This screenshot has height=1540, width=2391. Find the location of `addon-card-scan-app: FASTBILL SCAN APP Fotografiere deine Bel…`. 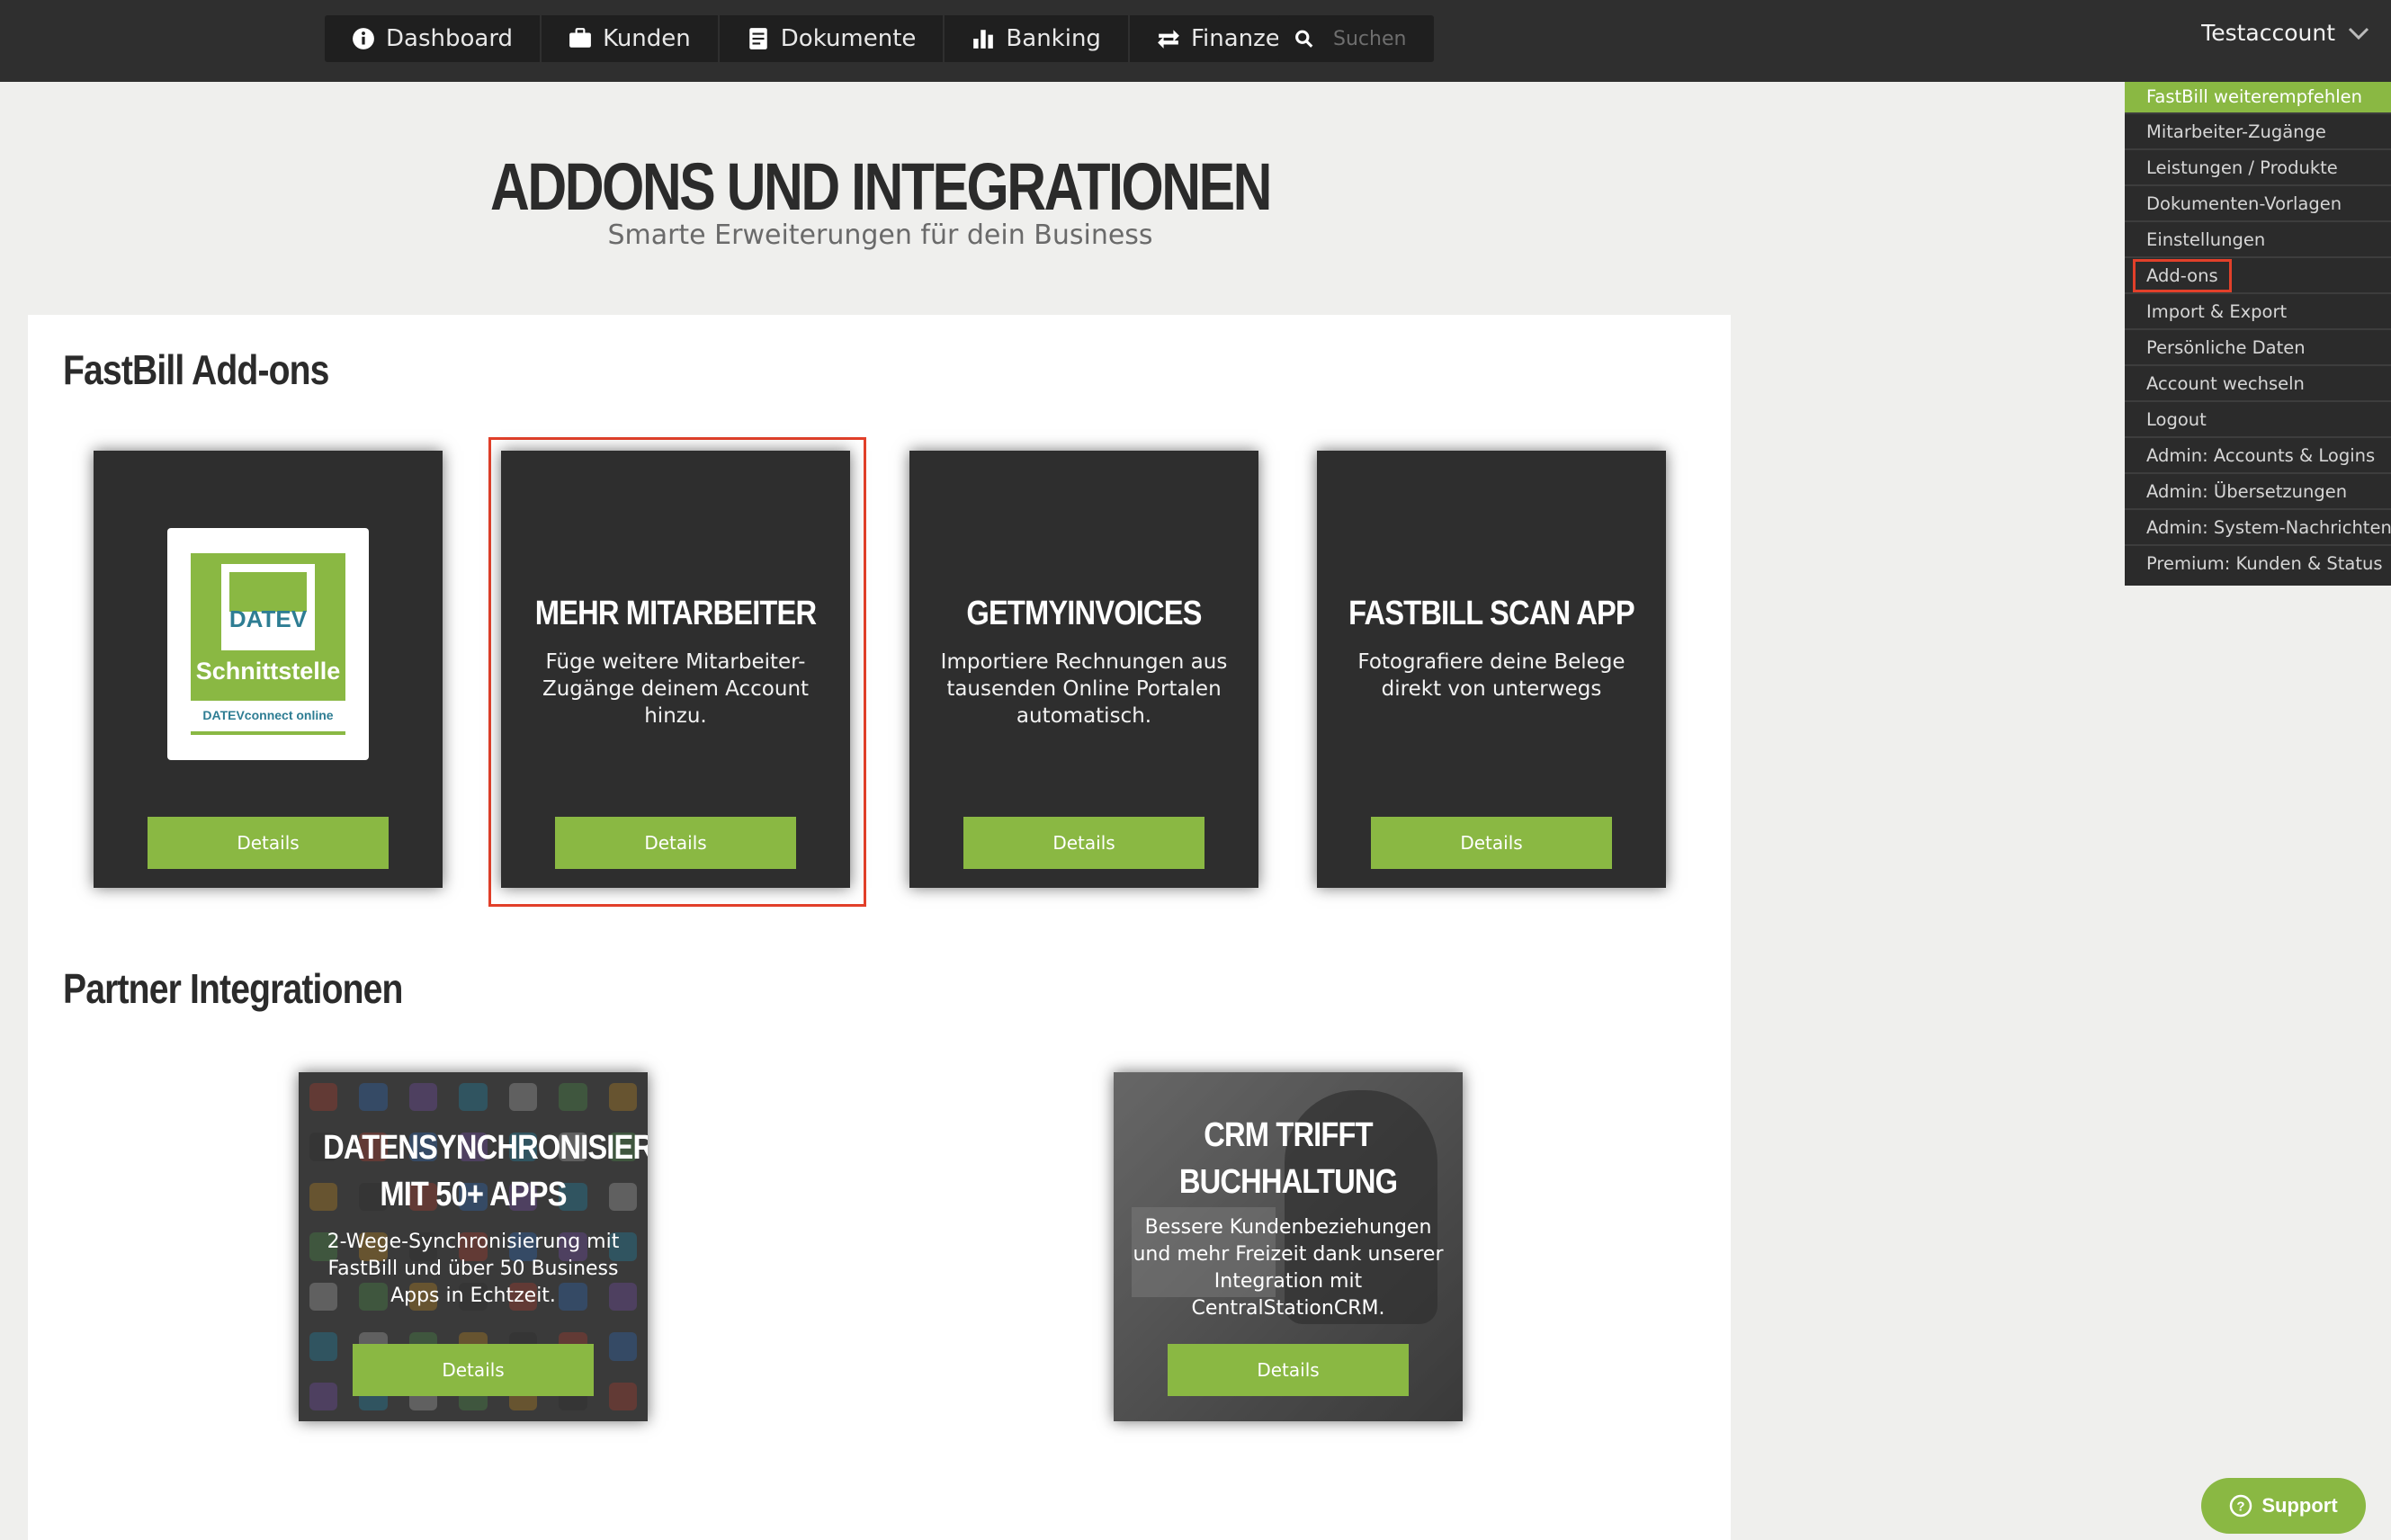

addon-card-scan-app: FASTBILL SCAN APP Fotografiere deine Bel… is located at coordinates (1491, 669).